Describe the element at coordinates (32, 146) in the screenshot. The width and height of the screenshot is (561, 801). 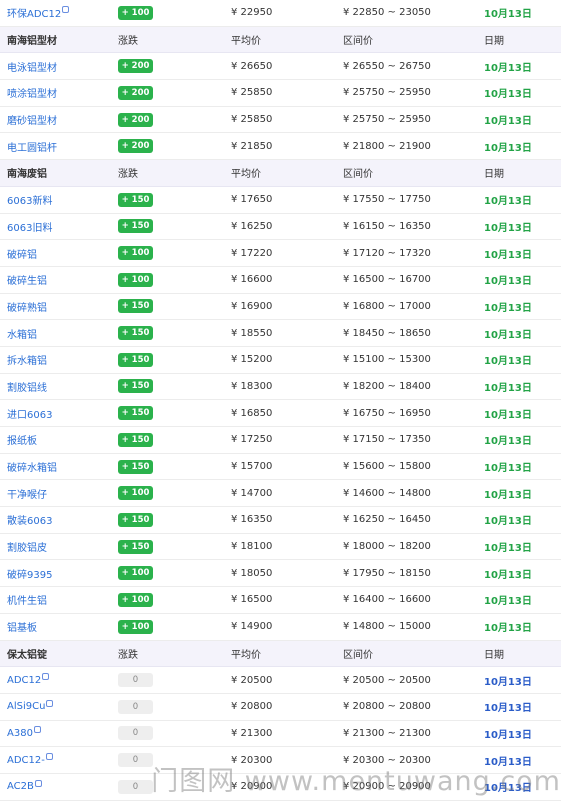
I see `product-link: 电工圆铝杆` at that location.